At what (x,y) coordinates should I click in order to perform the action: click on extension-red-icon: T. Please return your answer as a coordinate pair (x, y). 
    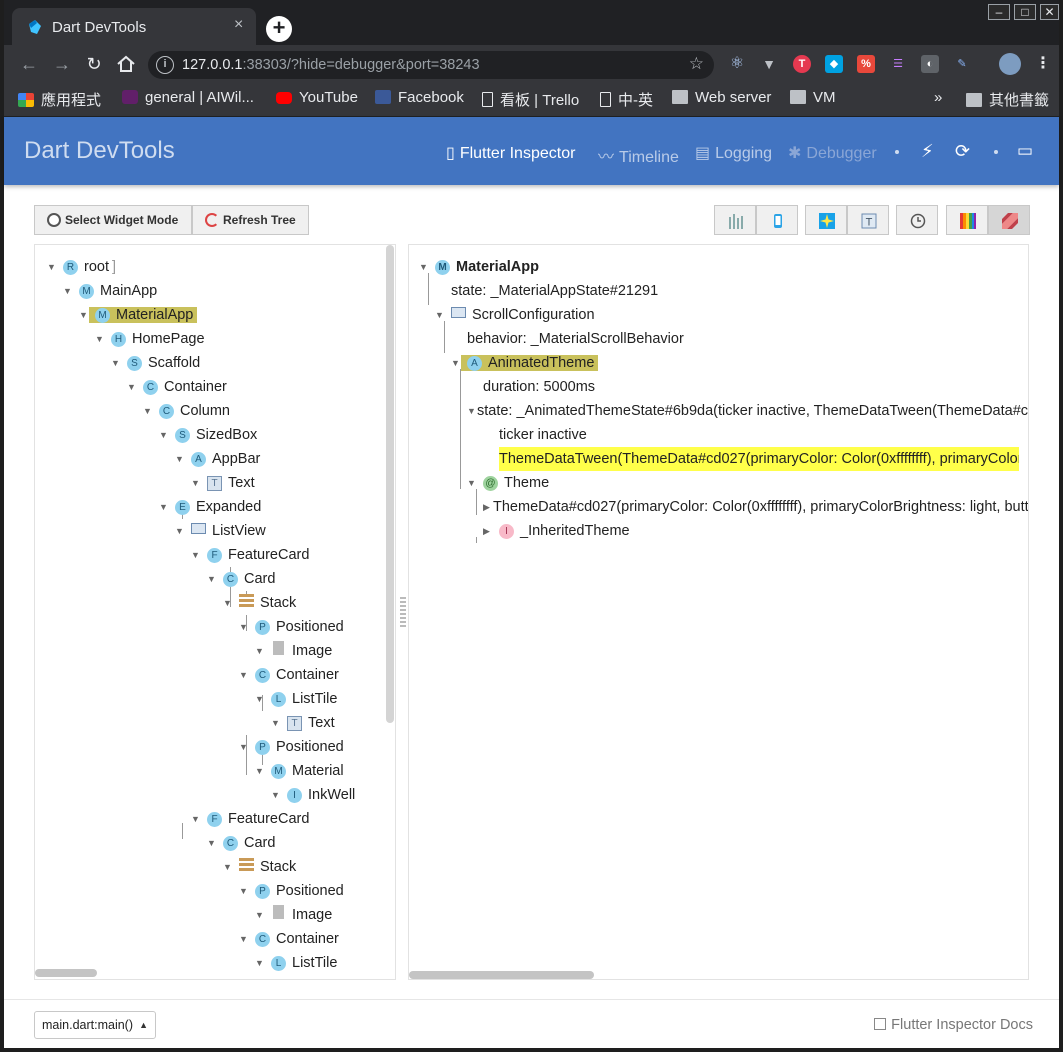
    Looking at the image, I should click on (802, 64).